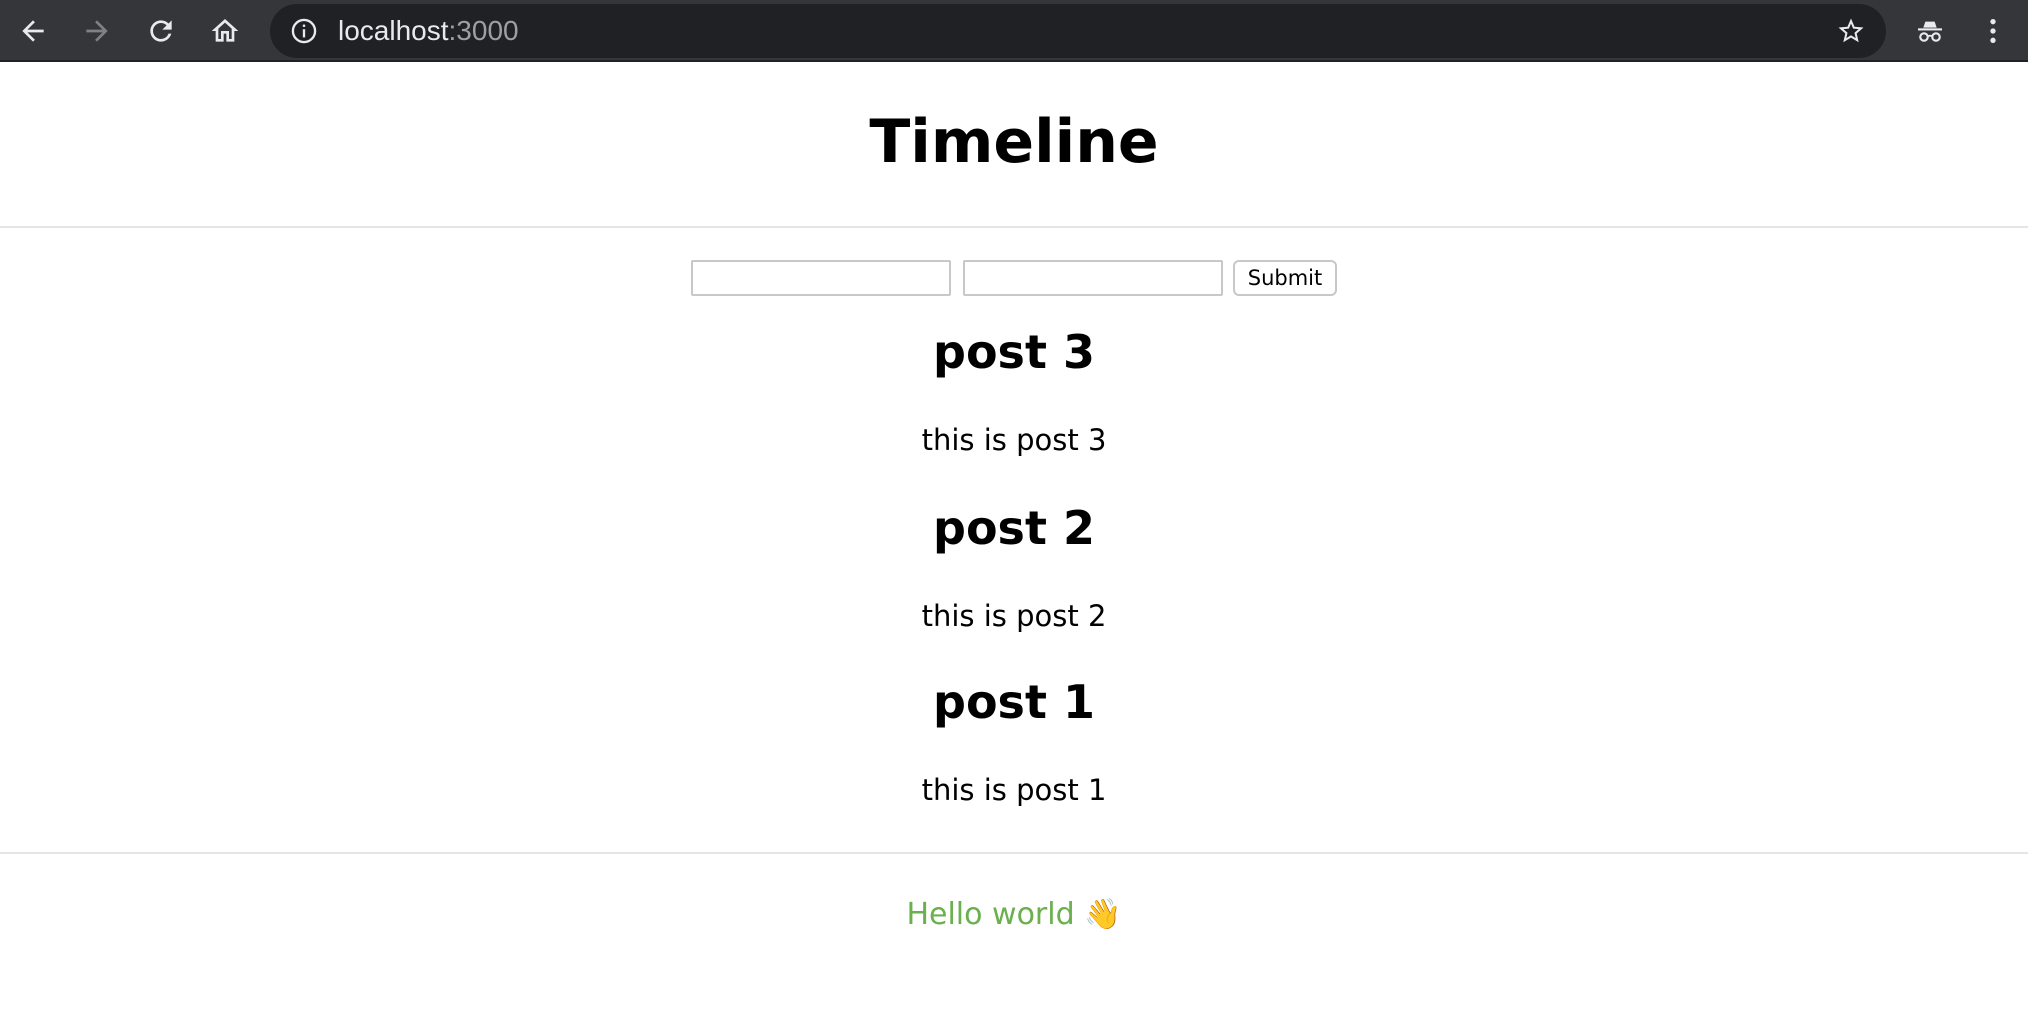  What do you see at coordinates (33, 31) in the screenshot?
I see `back-arrow-icon` at bounding box center [33, 31].